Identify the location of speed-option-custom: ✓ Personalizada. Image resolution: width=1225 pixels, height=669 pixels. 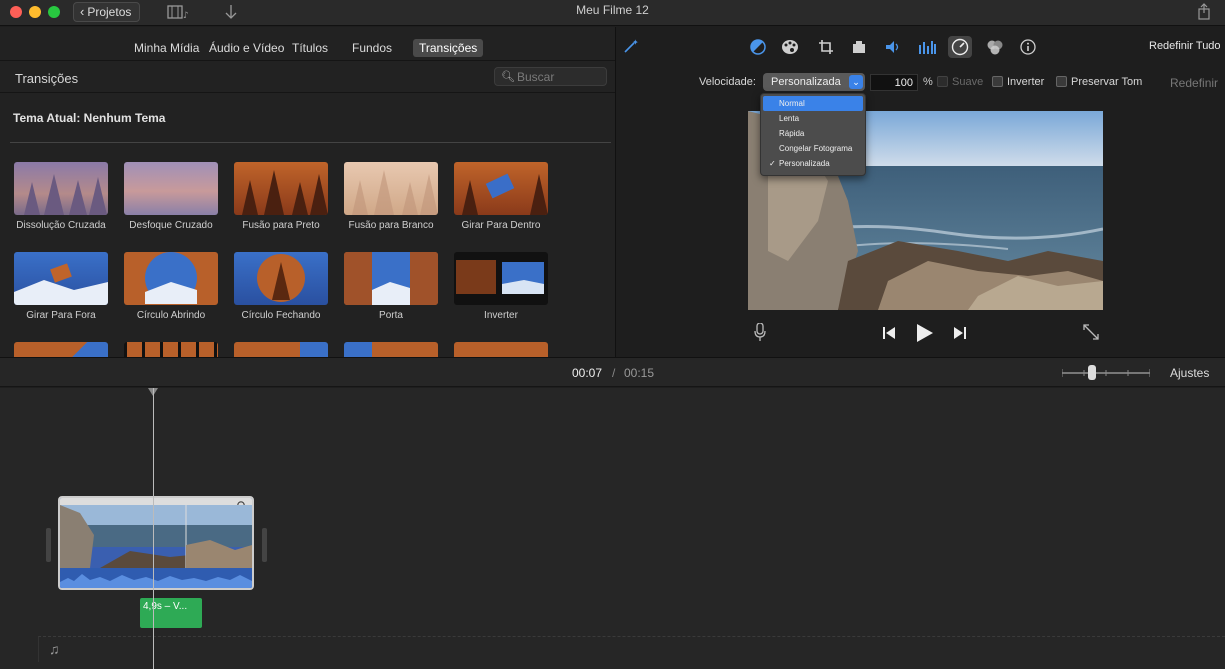
(813, 163).